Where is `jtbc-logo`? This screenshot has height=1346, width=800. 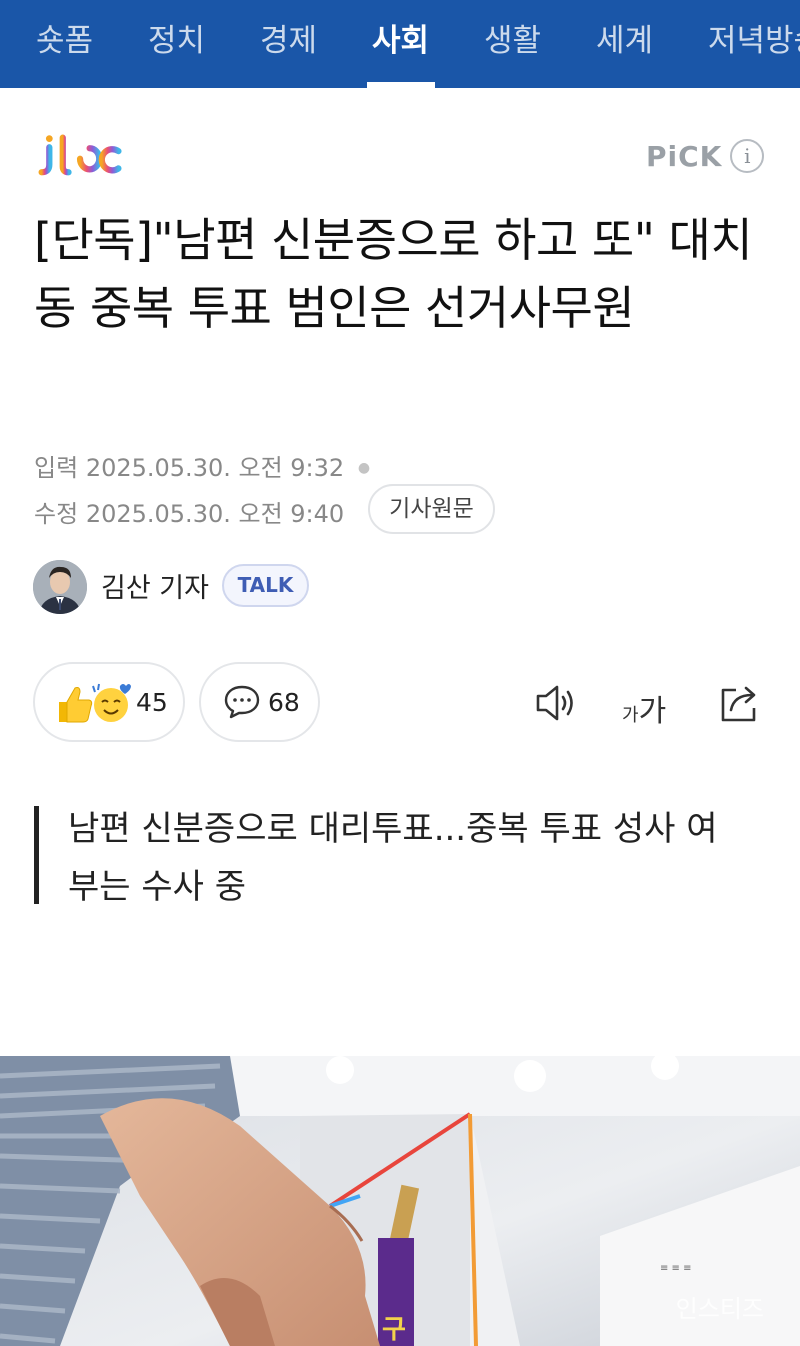 jtbc-logo is located at coordinates (81, 154).